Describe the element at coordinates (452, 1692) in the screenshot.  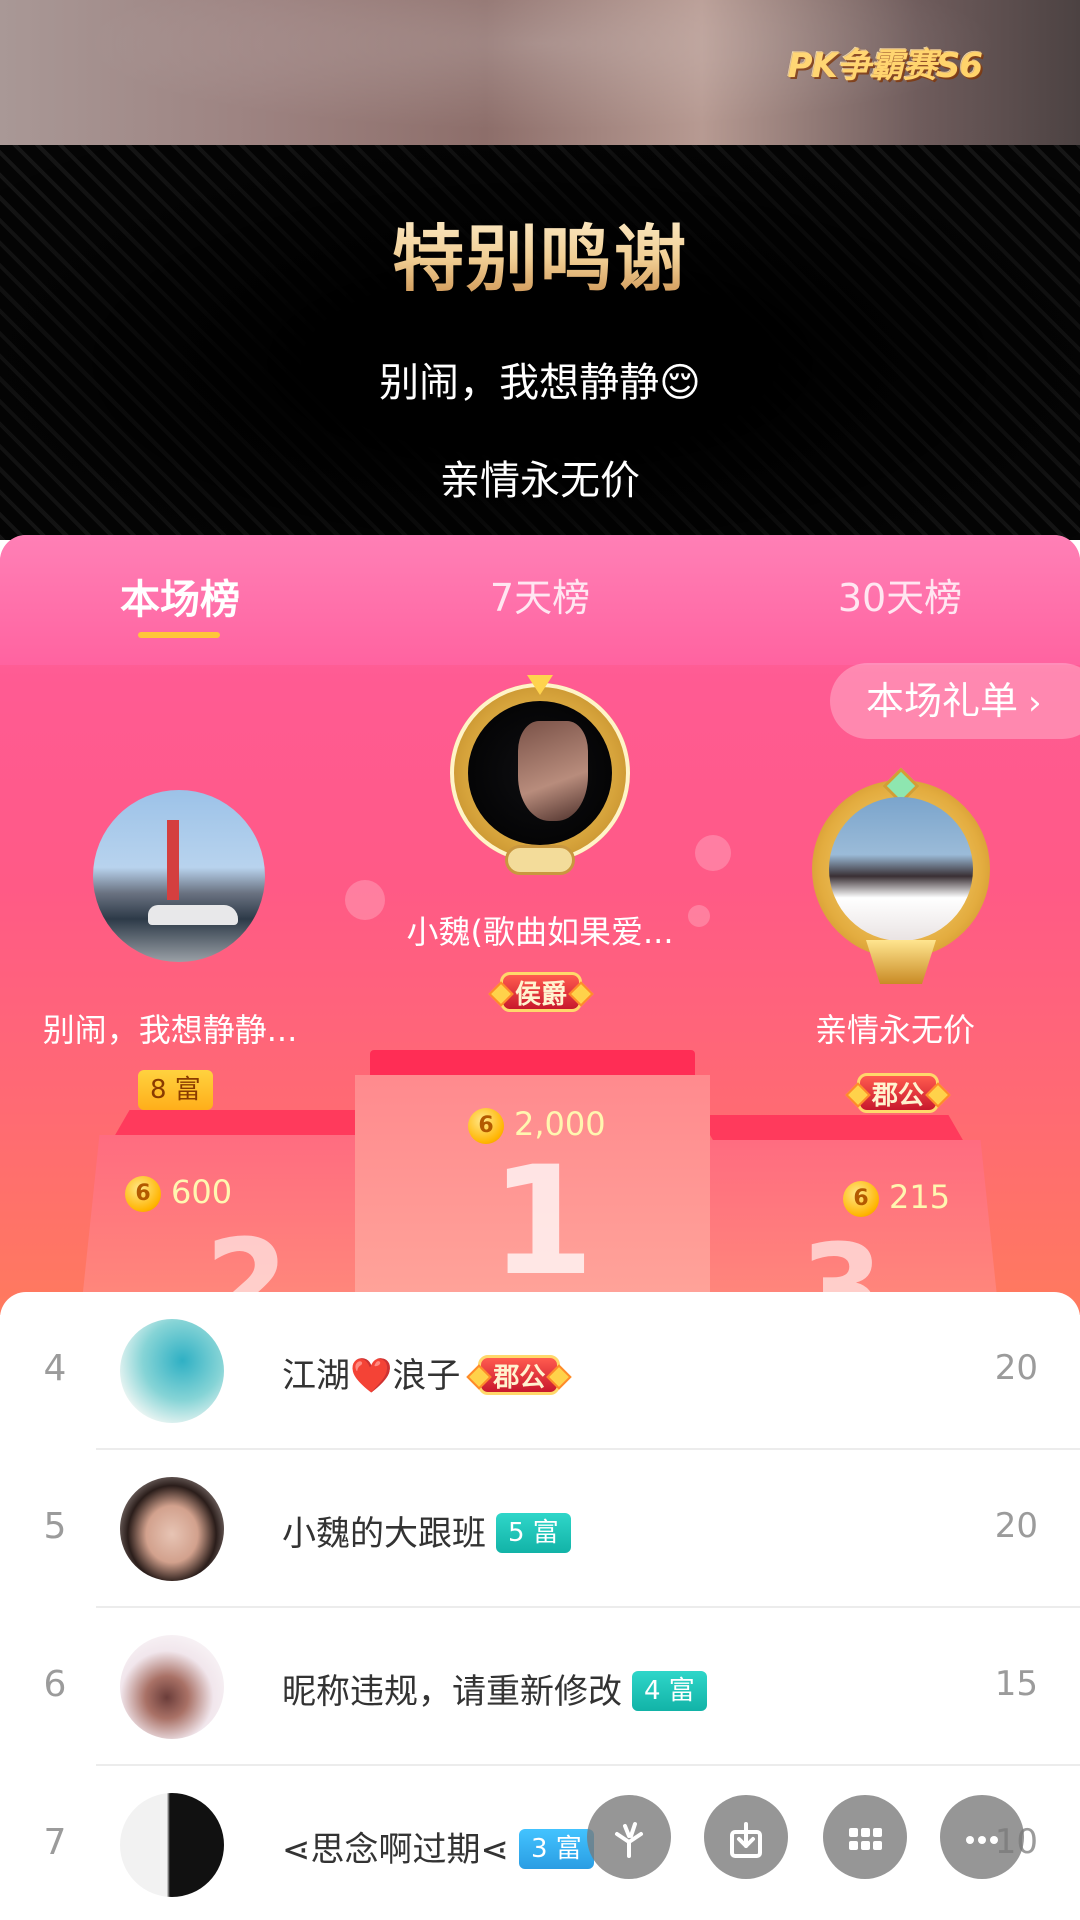
I see `user-name-text: 昵称违规，请重新修改` at that location.